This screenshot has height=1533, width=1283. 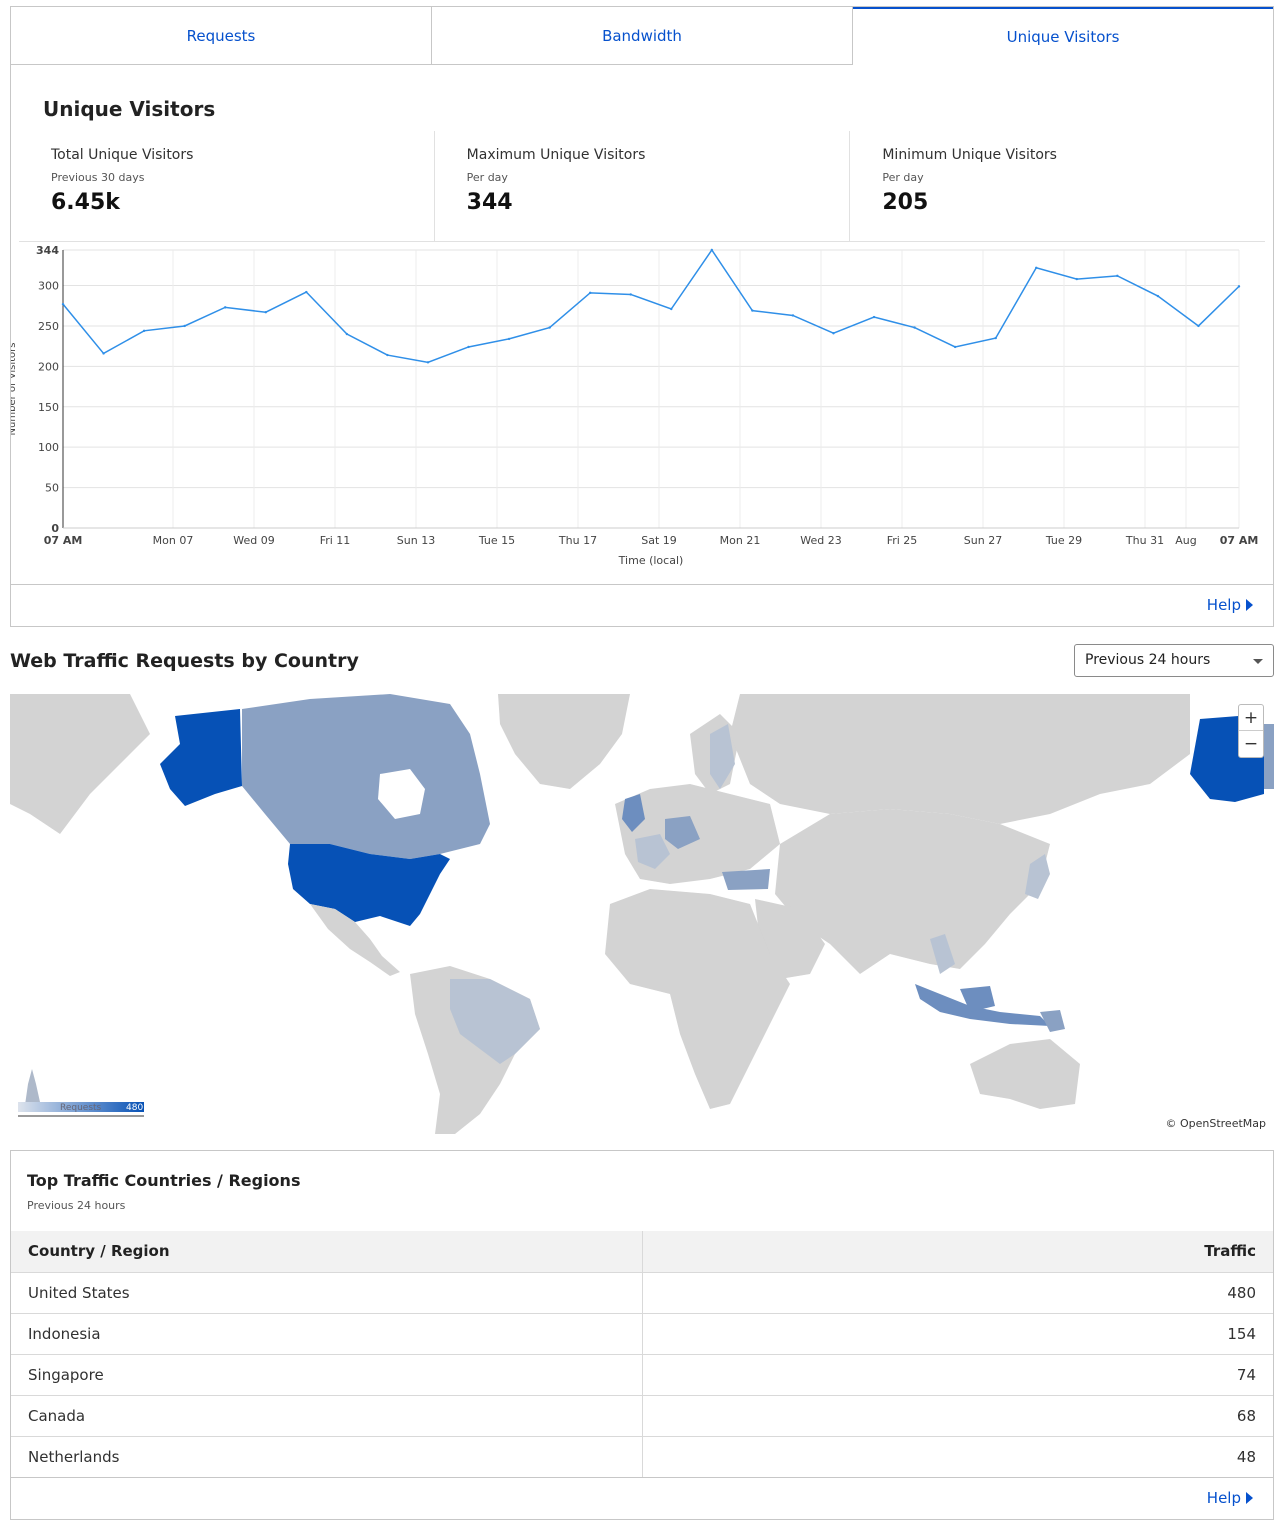 What do you see at coordinates (48, 407) in the screenshot?
I see `y-tick-label: 150` at bounding box center [48, 407].